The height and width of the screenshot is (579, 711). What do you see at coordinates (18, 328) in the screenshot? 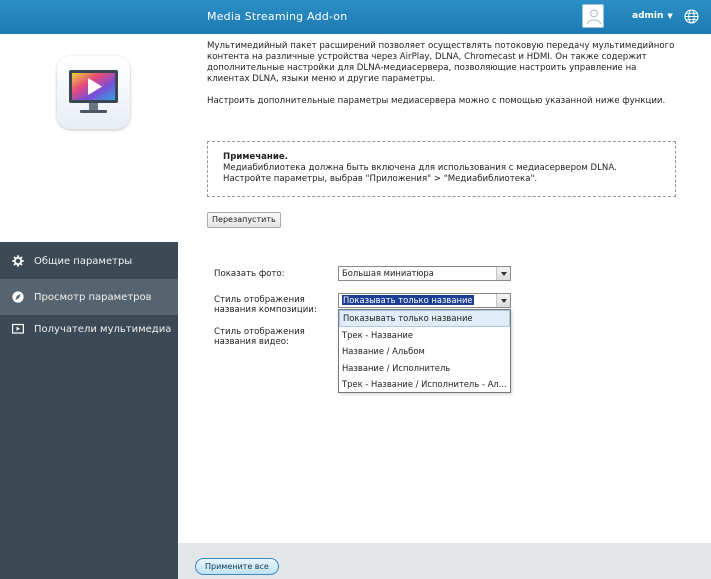
I see `media-player-icon` at bounding box center [18, 328].